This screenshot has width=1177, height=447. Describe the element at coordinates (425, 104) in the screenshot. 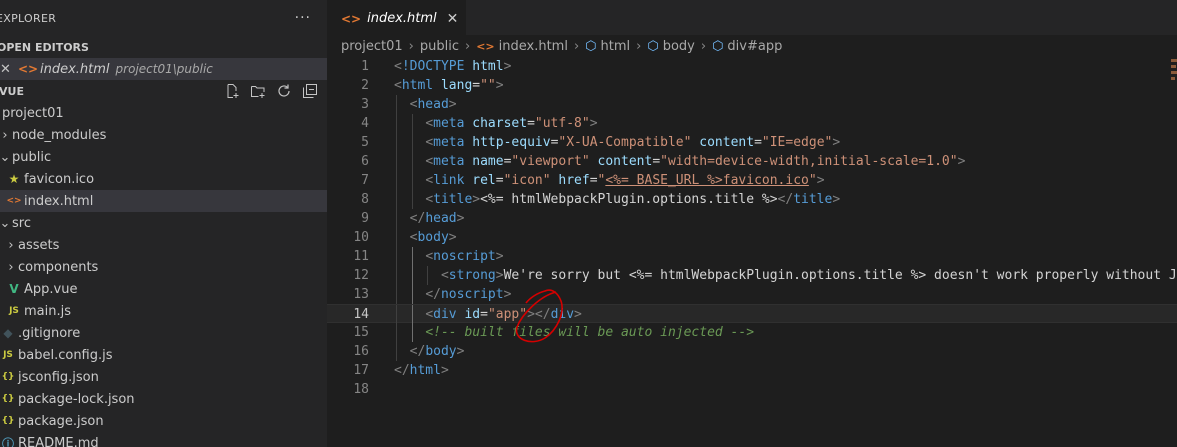

I see `code-text: <head>` at that location.